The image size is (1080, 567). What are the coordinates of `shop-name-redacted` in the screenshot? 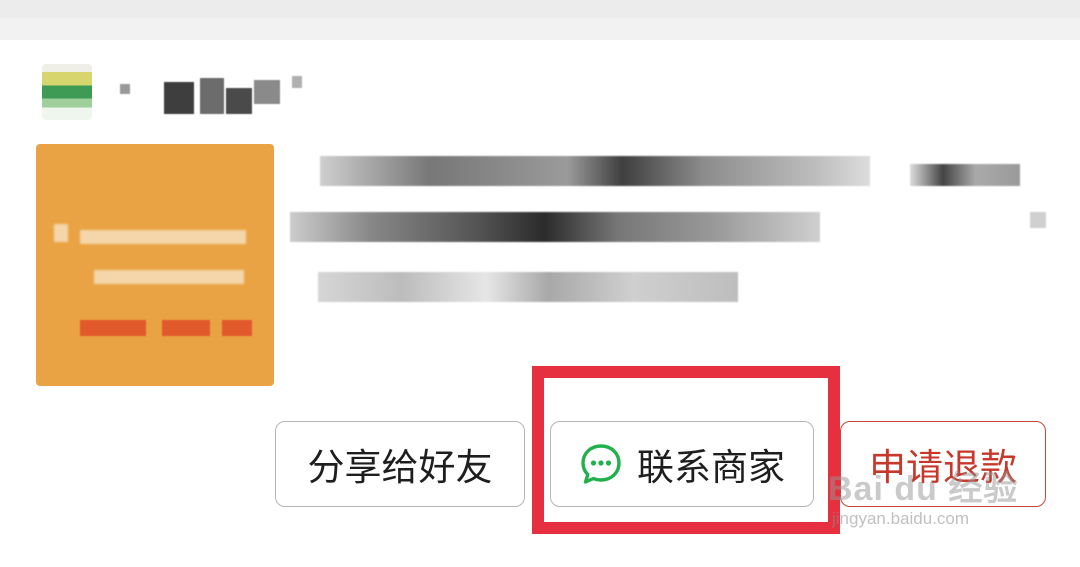 It's located at (215, 94).